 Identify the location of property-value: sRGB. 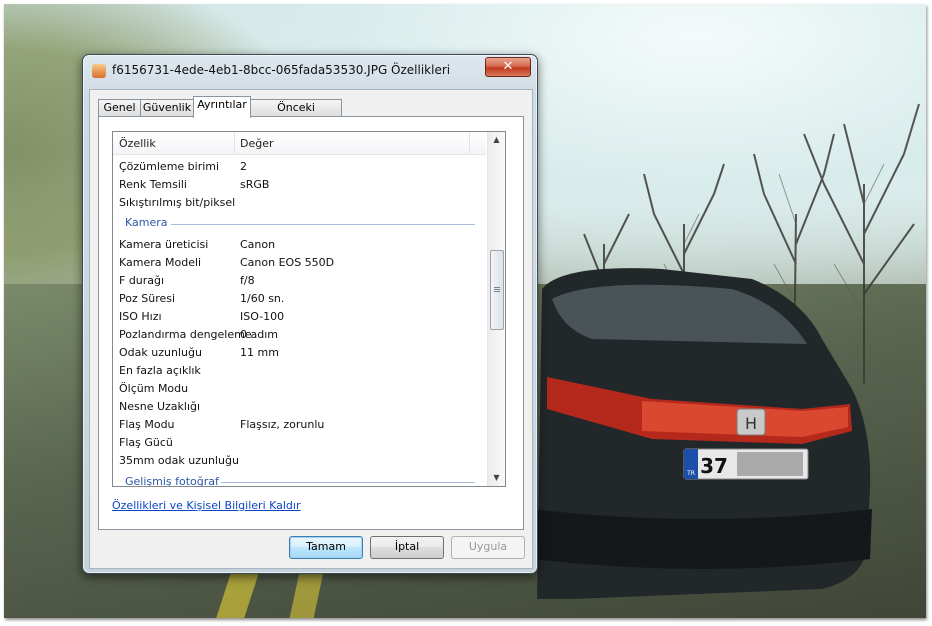
(255, 184).